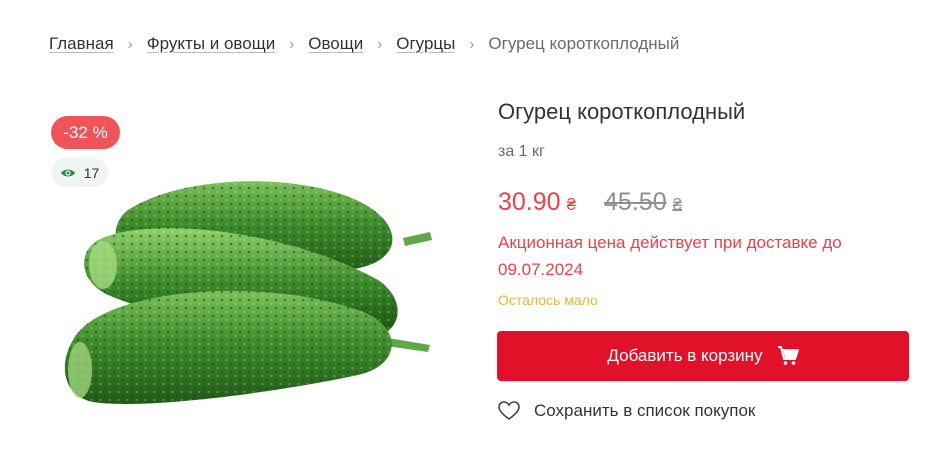  Describe the element at coordinates (335, 44) in the screenshot. I see `breadcrumb-vegetables: Овощи` at that location.